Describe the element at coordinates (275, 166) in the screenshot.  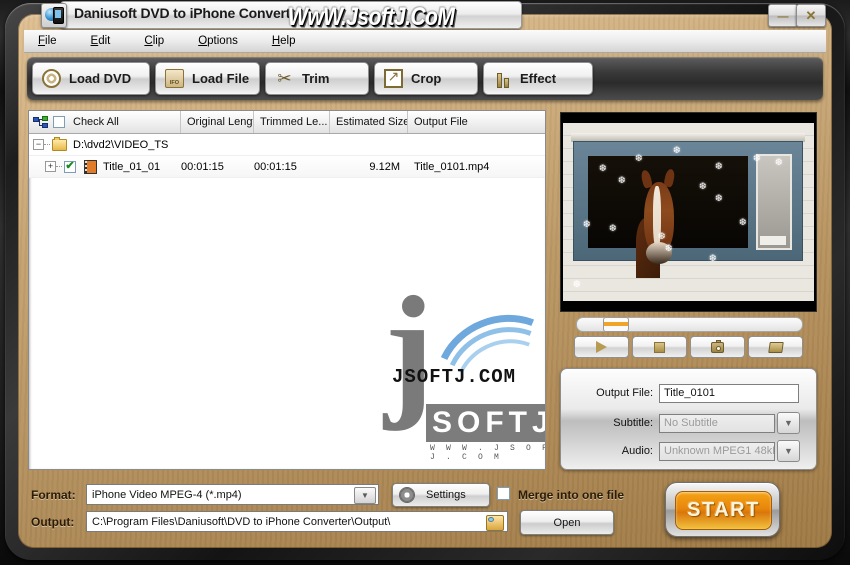
I see `cell-trimmed-length: 00:01:15` at that location.